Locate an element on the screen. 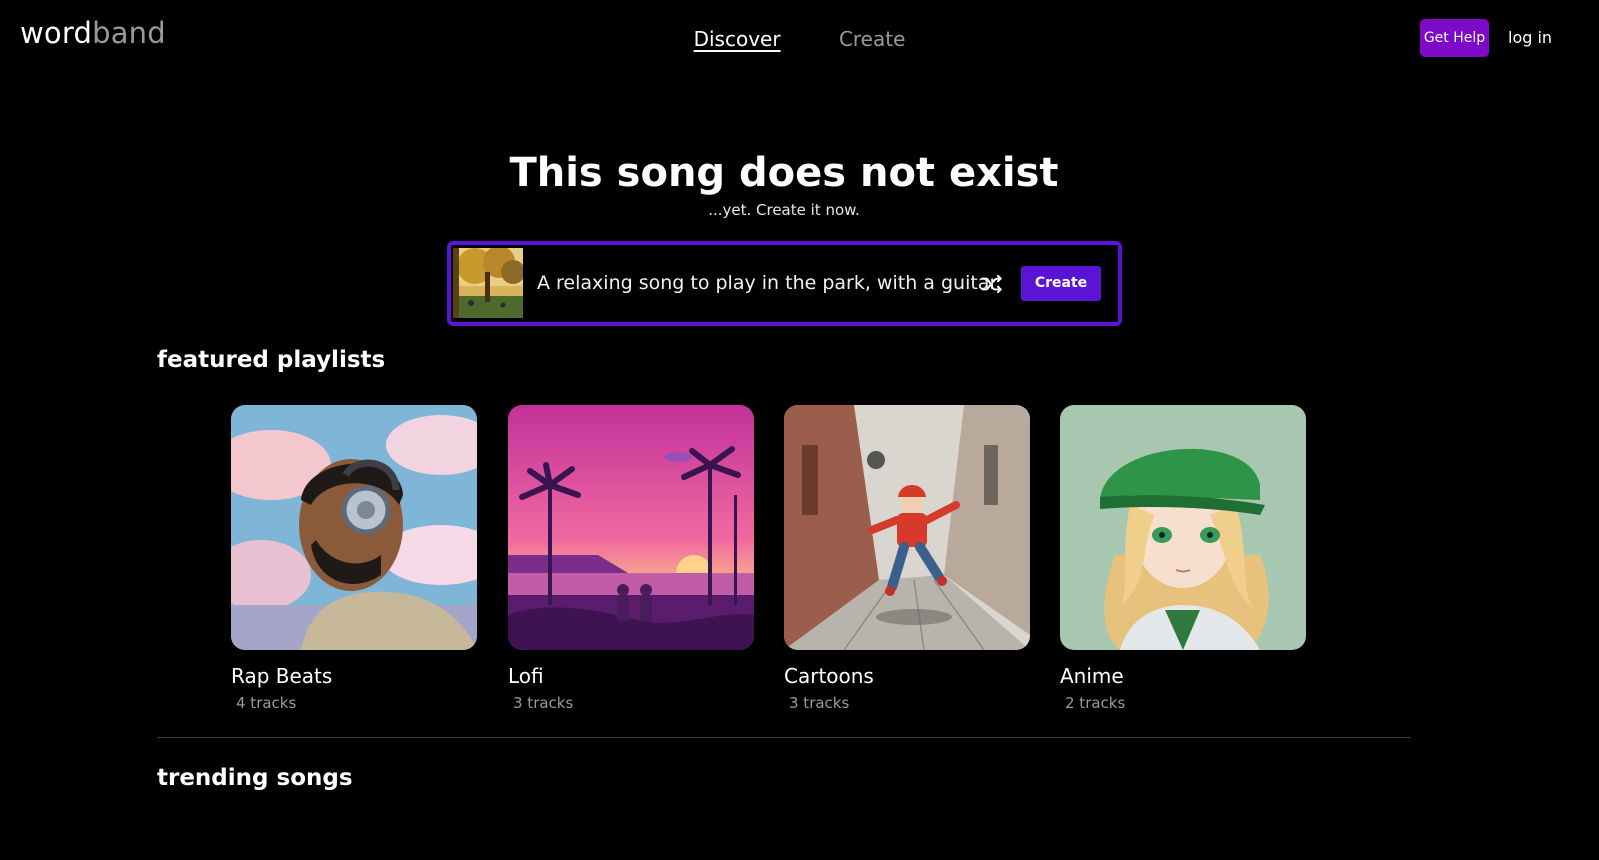 The height and width of the screenshot is (860, 1599). playlist-name: Cartoons is located at coordinates (829, 676).